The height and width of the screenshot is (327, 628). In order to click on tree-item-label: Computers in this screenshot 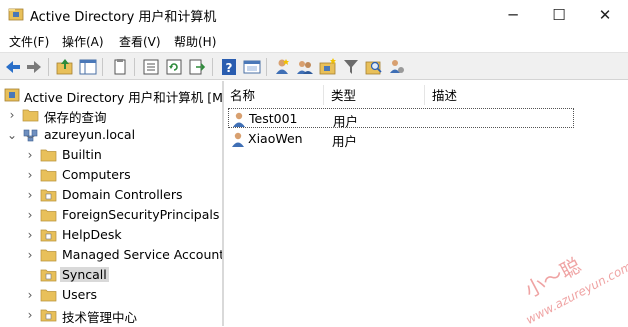, I will do `click(96, 174)`.